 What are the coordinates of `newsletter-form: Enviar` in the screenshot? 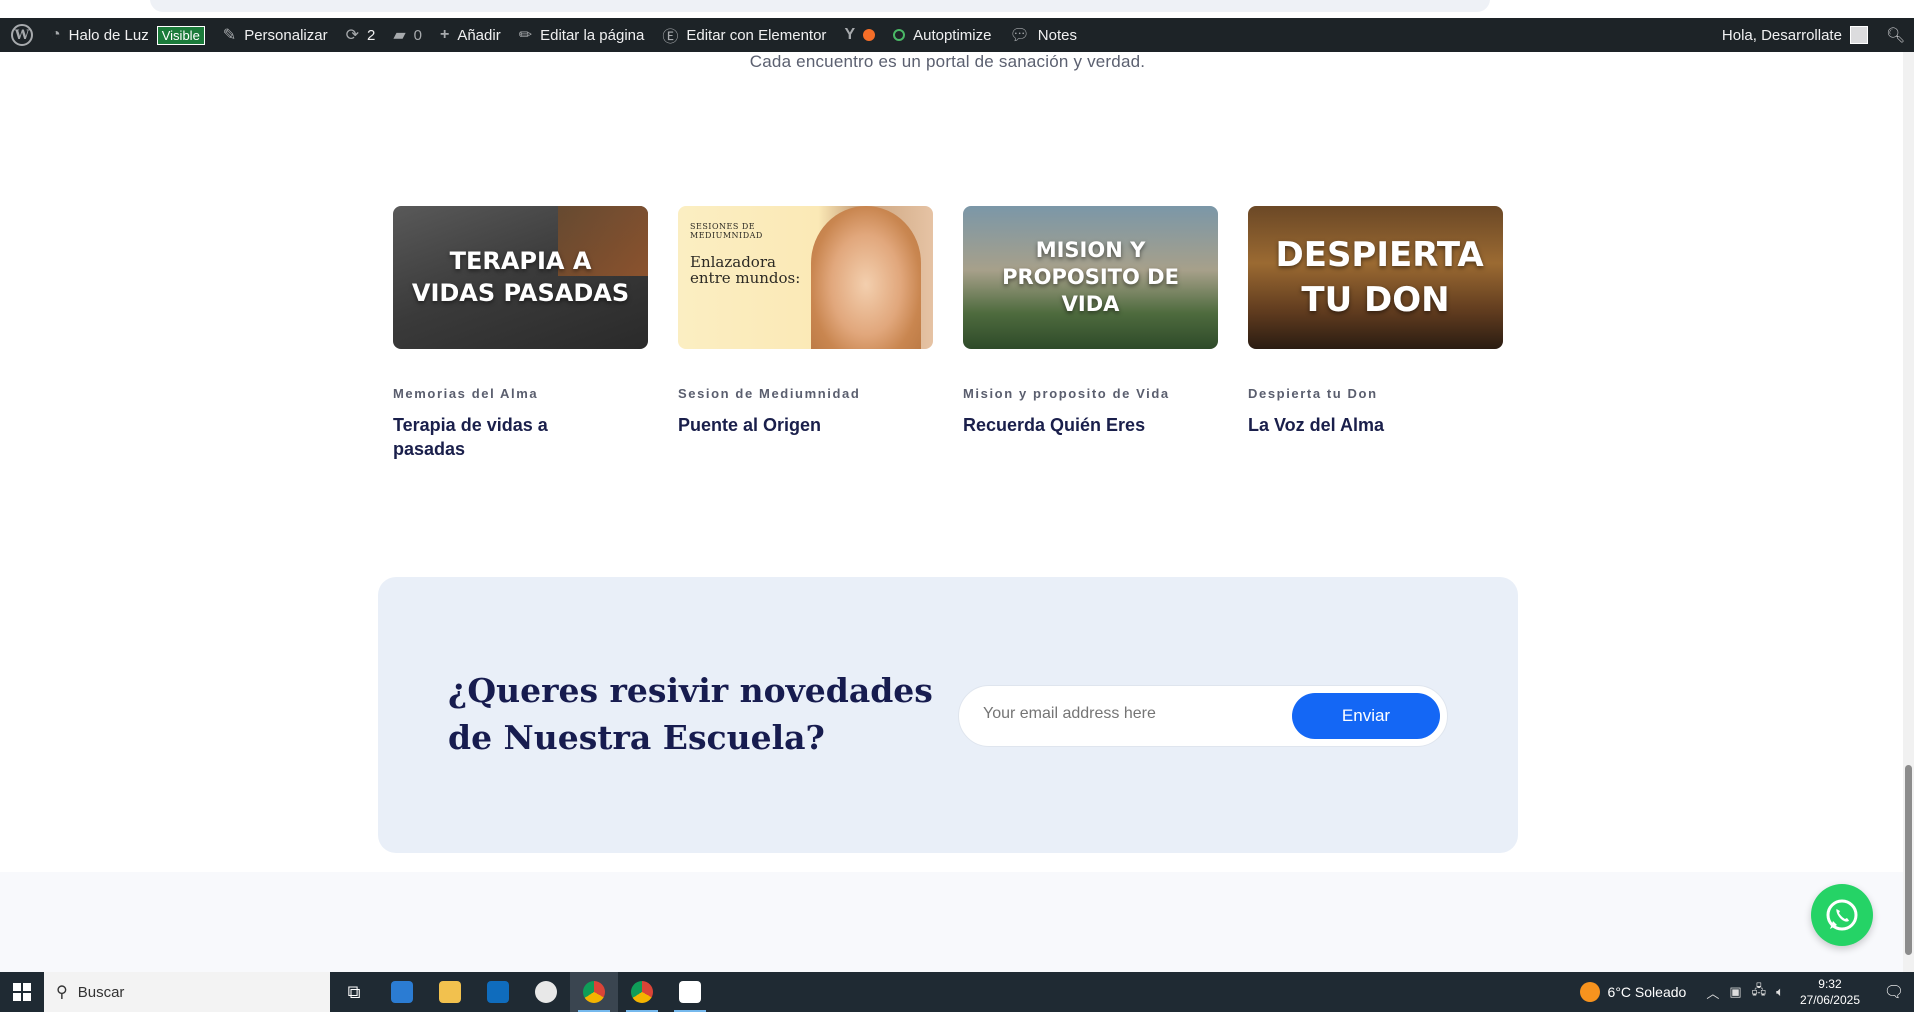 It's located at (1203, 716).